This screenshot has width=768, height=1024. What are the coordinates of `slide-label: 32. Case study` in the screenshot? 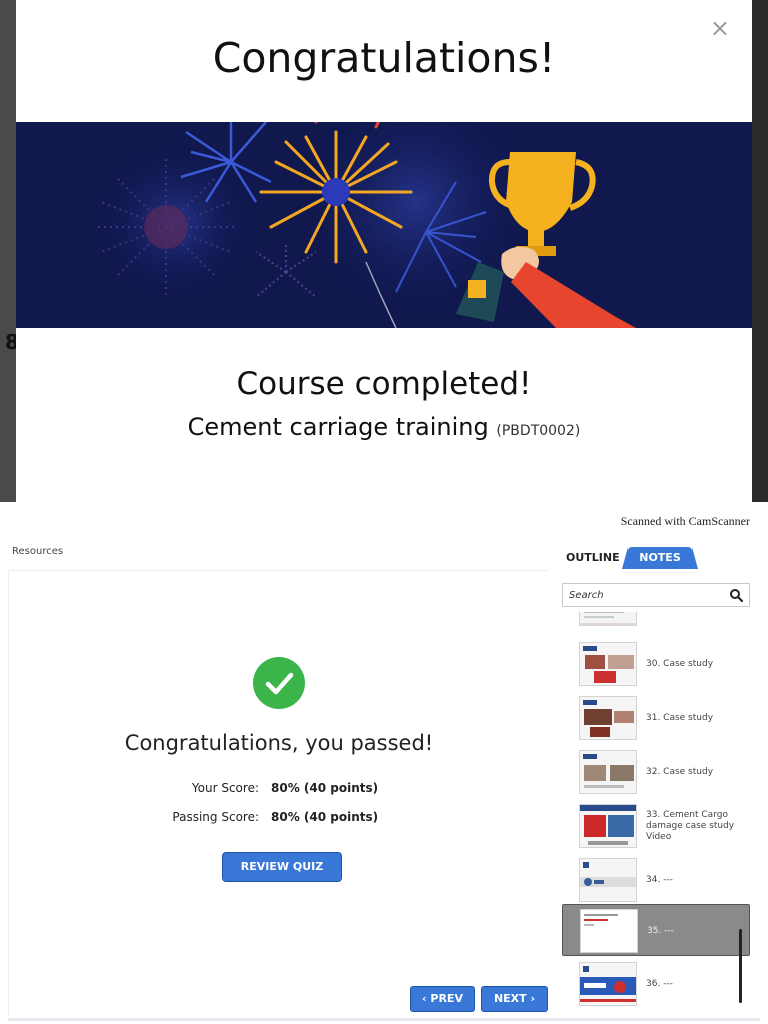 It's located at (680, 771).